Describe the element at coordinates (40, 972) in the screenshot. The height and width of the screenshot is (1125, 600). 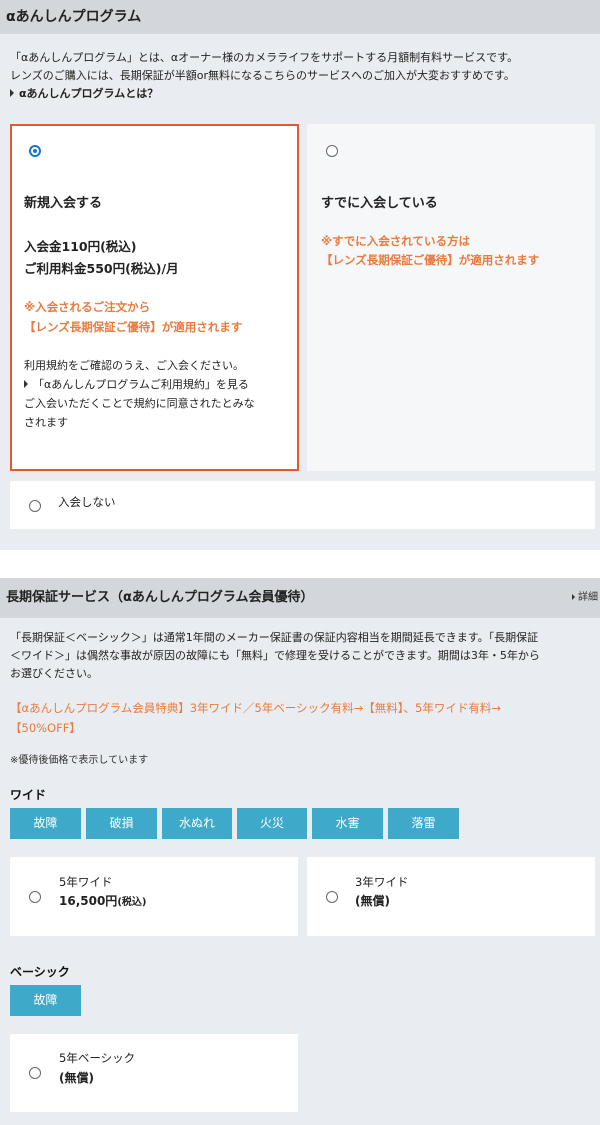
I see `basic-label: ベーシック` at that location.